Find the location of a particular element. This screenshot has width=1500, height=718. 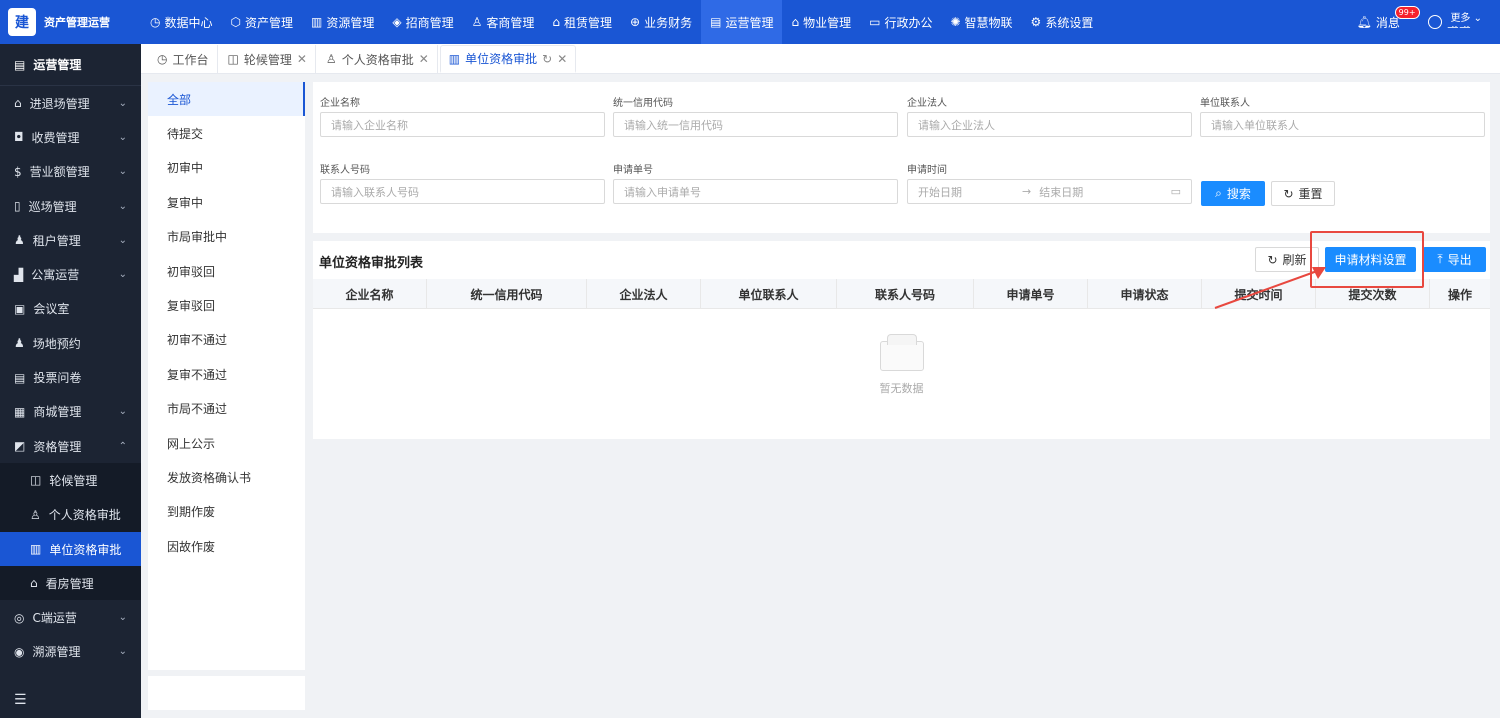

contact-phone-input: 请输入联系人号码 is located at coordinates (462, 191).